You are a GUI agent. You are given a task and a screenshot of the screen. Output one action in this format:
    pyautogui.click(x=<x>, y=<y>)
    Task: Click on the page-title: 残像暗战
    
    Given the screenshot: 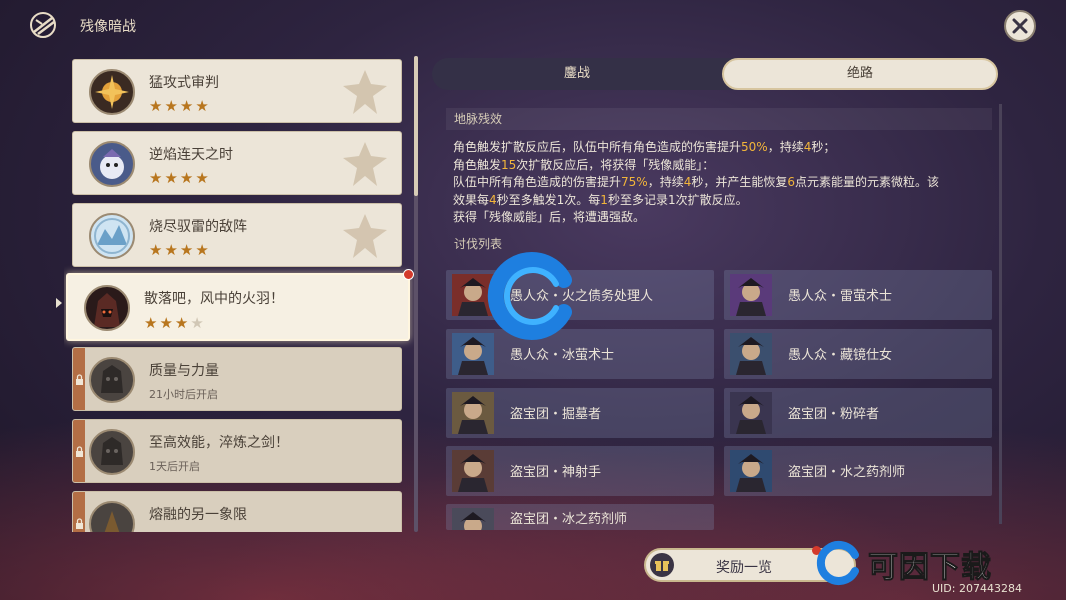 What is the action you would take?
    pyautogui.click(x=108, y=27)
    